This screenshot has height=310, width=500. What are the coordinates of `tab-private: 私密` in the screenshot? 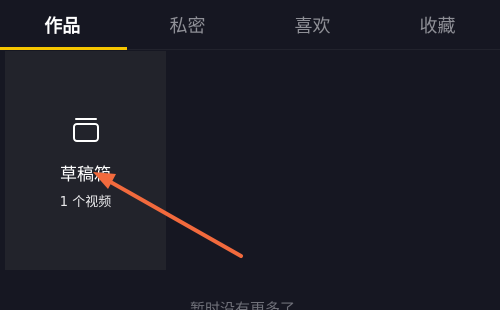 It's located at (187, 24).